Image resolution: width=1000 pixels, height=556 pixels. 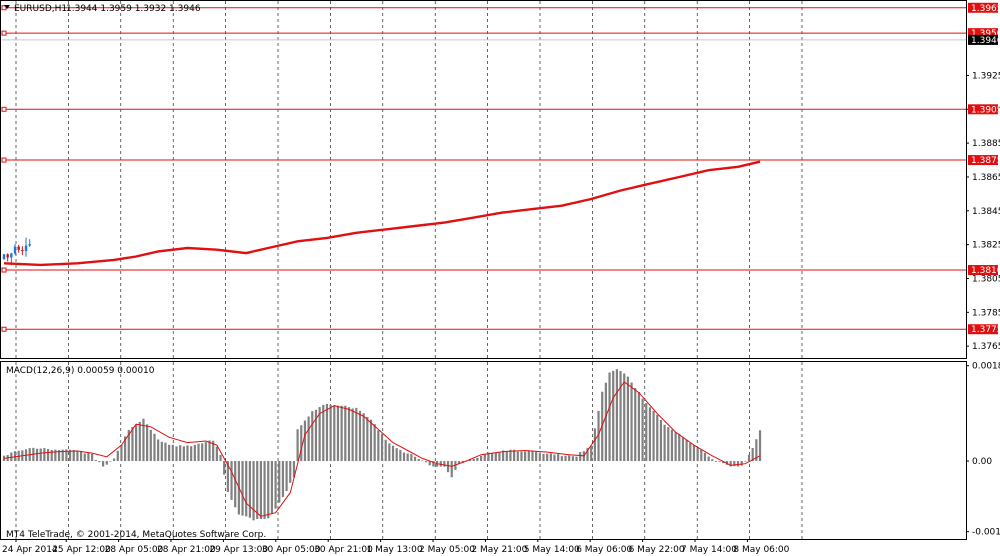 I want to click on time-tick-label: 2 May 05:00, so click(x=447, y=550).